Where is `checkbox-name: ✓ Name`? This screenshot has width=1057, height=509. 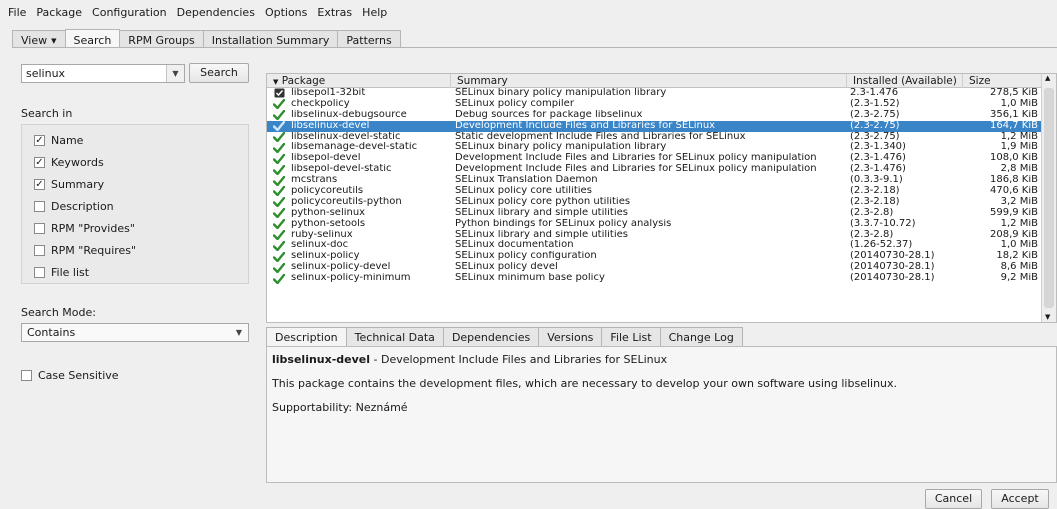
checkbox-name: ✓ Name is located at coordinates (58, 140).